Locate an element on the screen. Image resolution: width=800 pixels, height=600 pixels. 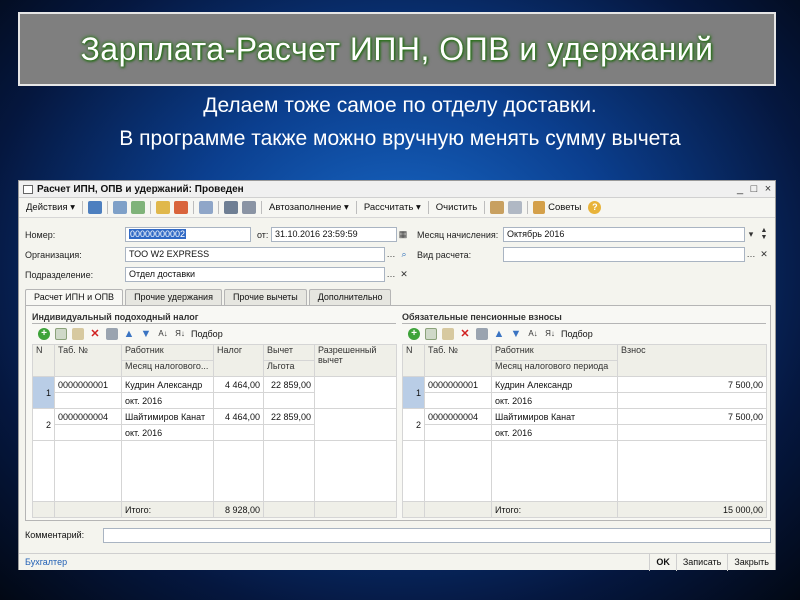
table-row: 2 0000000004 Шайтимиров Канат 7 500,00 is located at coordinates (584, 424).